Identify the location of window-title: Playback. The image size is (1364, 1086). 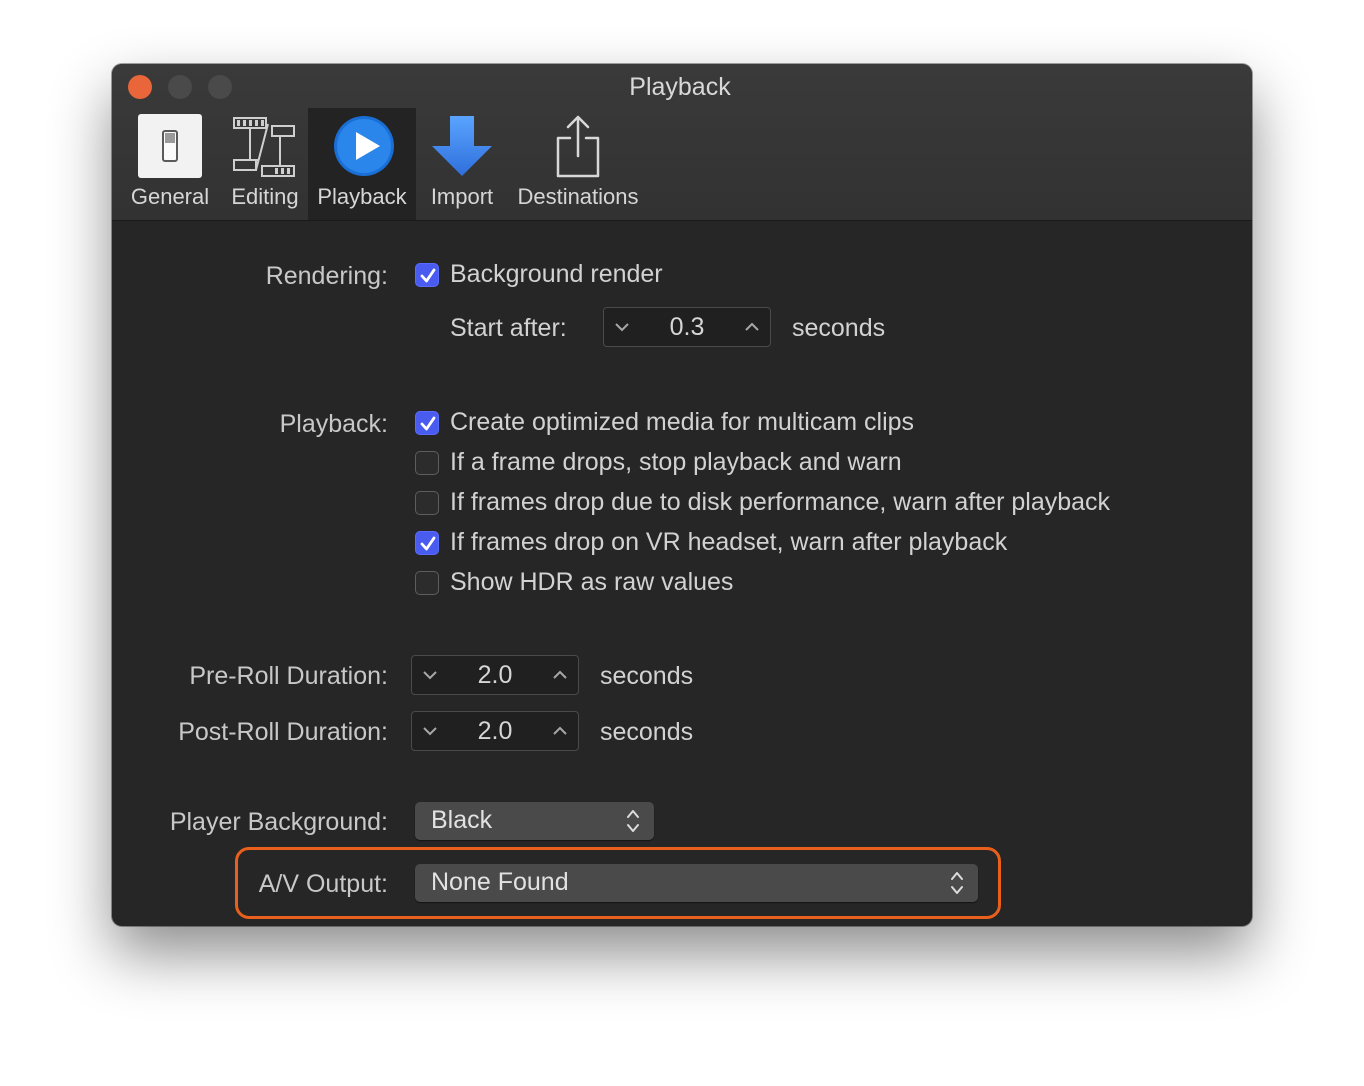
(680, 87).